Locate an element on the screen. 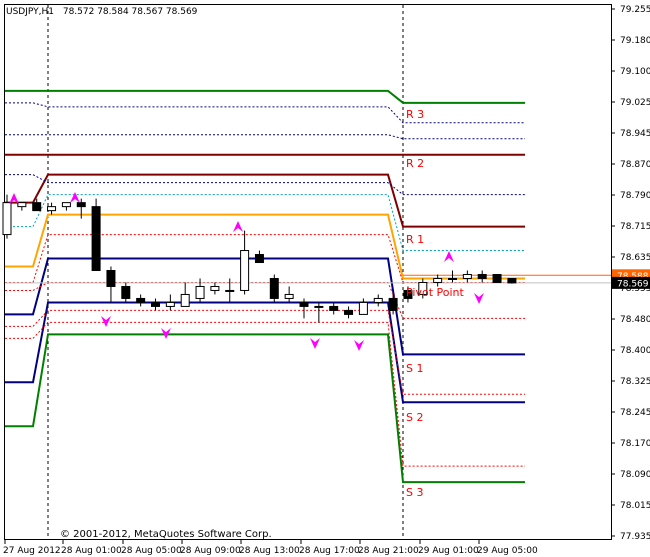 The width and height of the screenshot is (650, 557). chart-header: USDJPY,H1 78.572 78.584 78.567 78.569 is located at coordinates (102, 12).